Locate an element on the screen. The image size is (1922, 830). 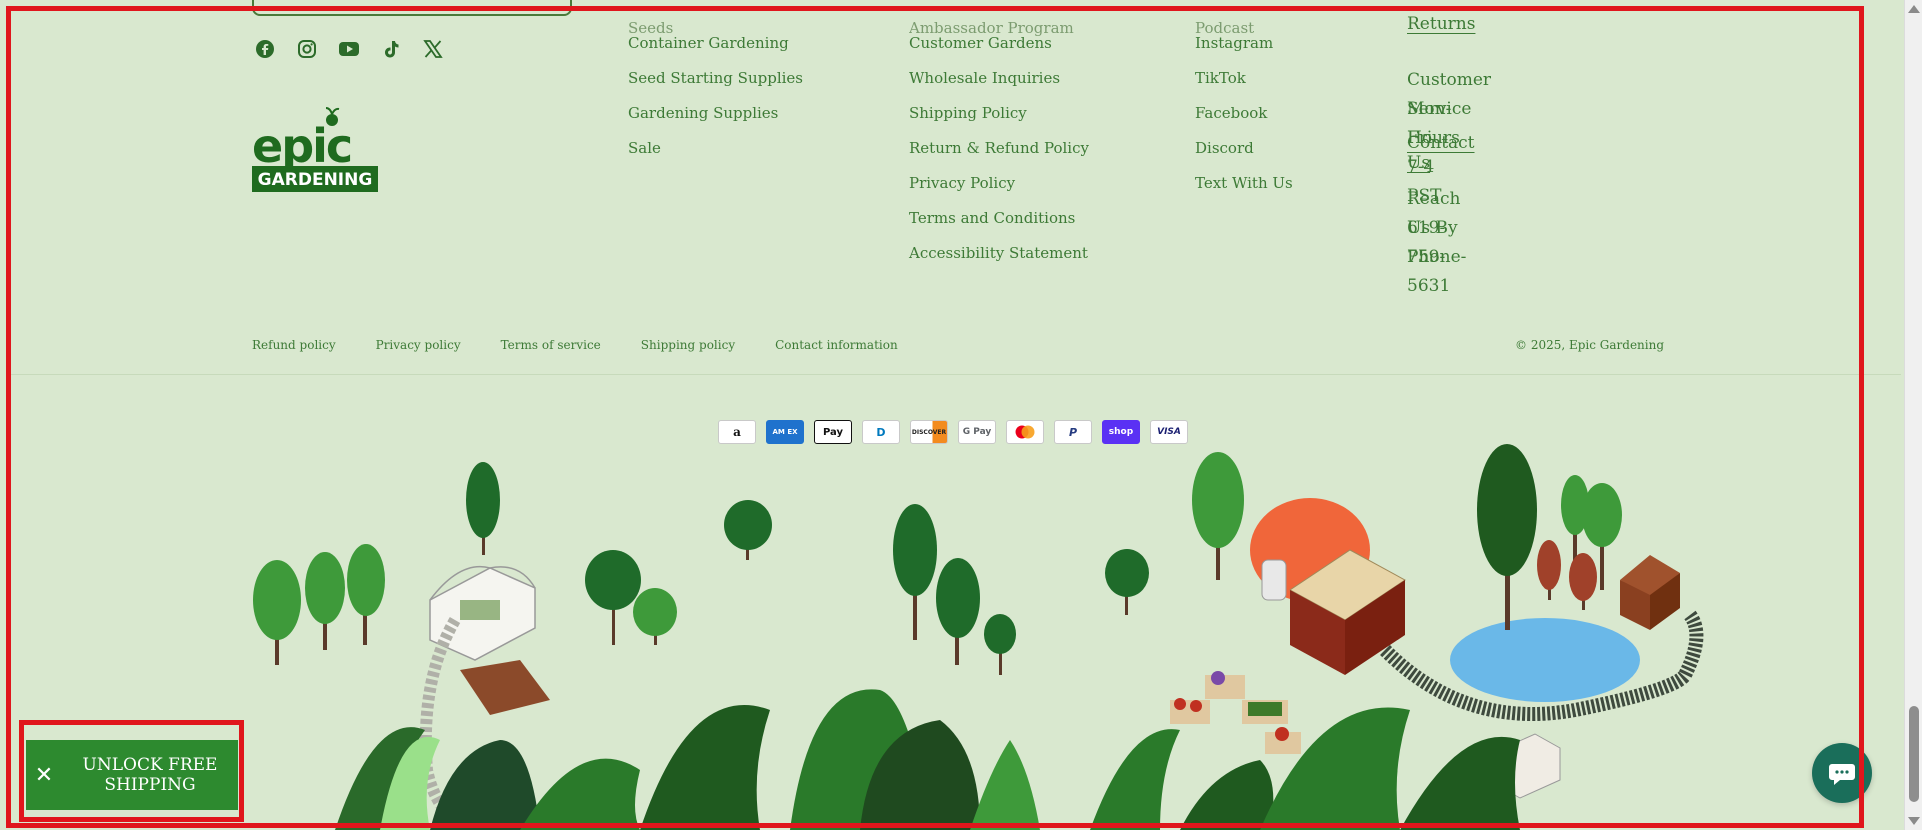
contact-us-link: Contact Us is located at coordinates (1441, 153).